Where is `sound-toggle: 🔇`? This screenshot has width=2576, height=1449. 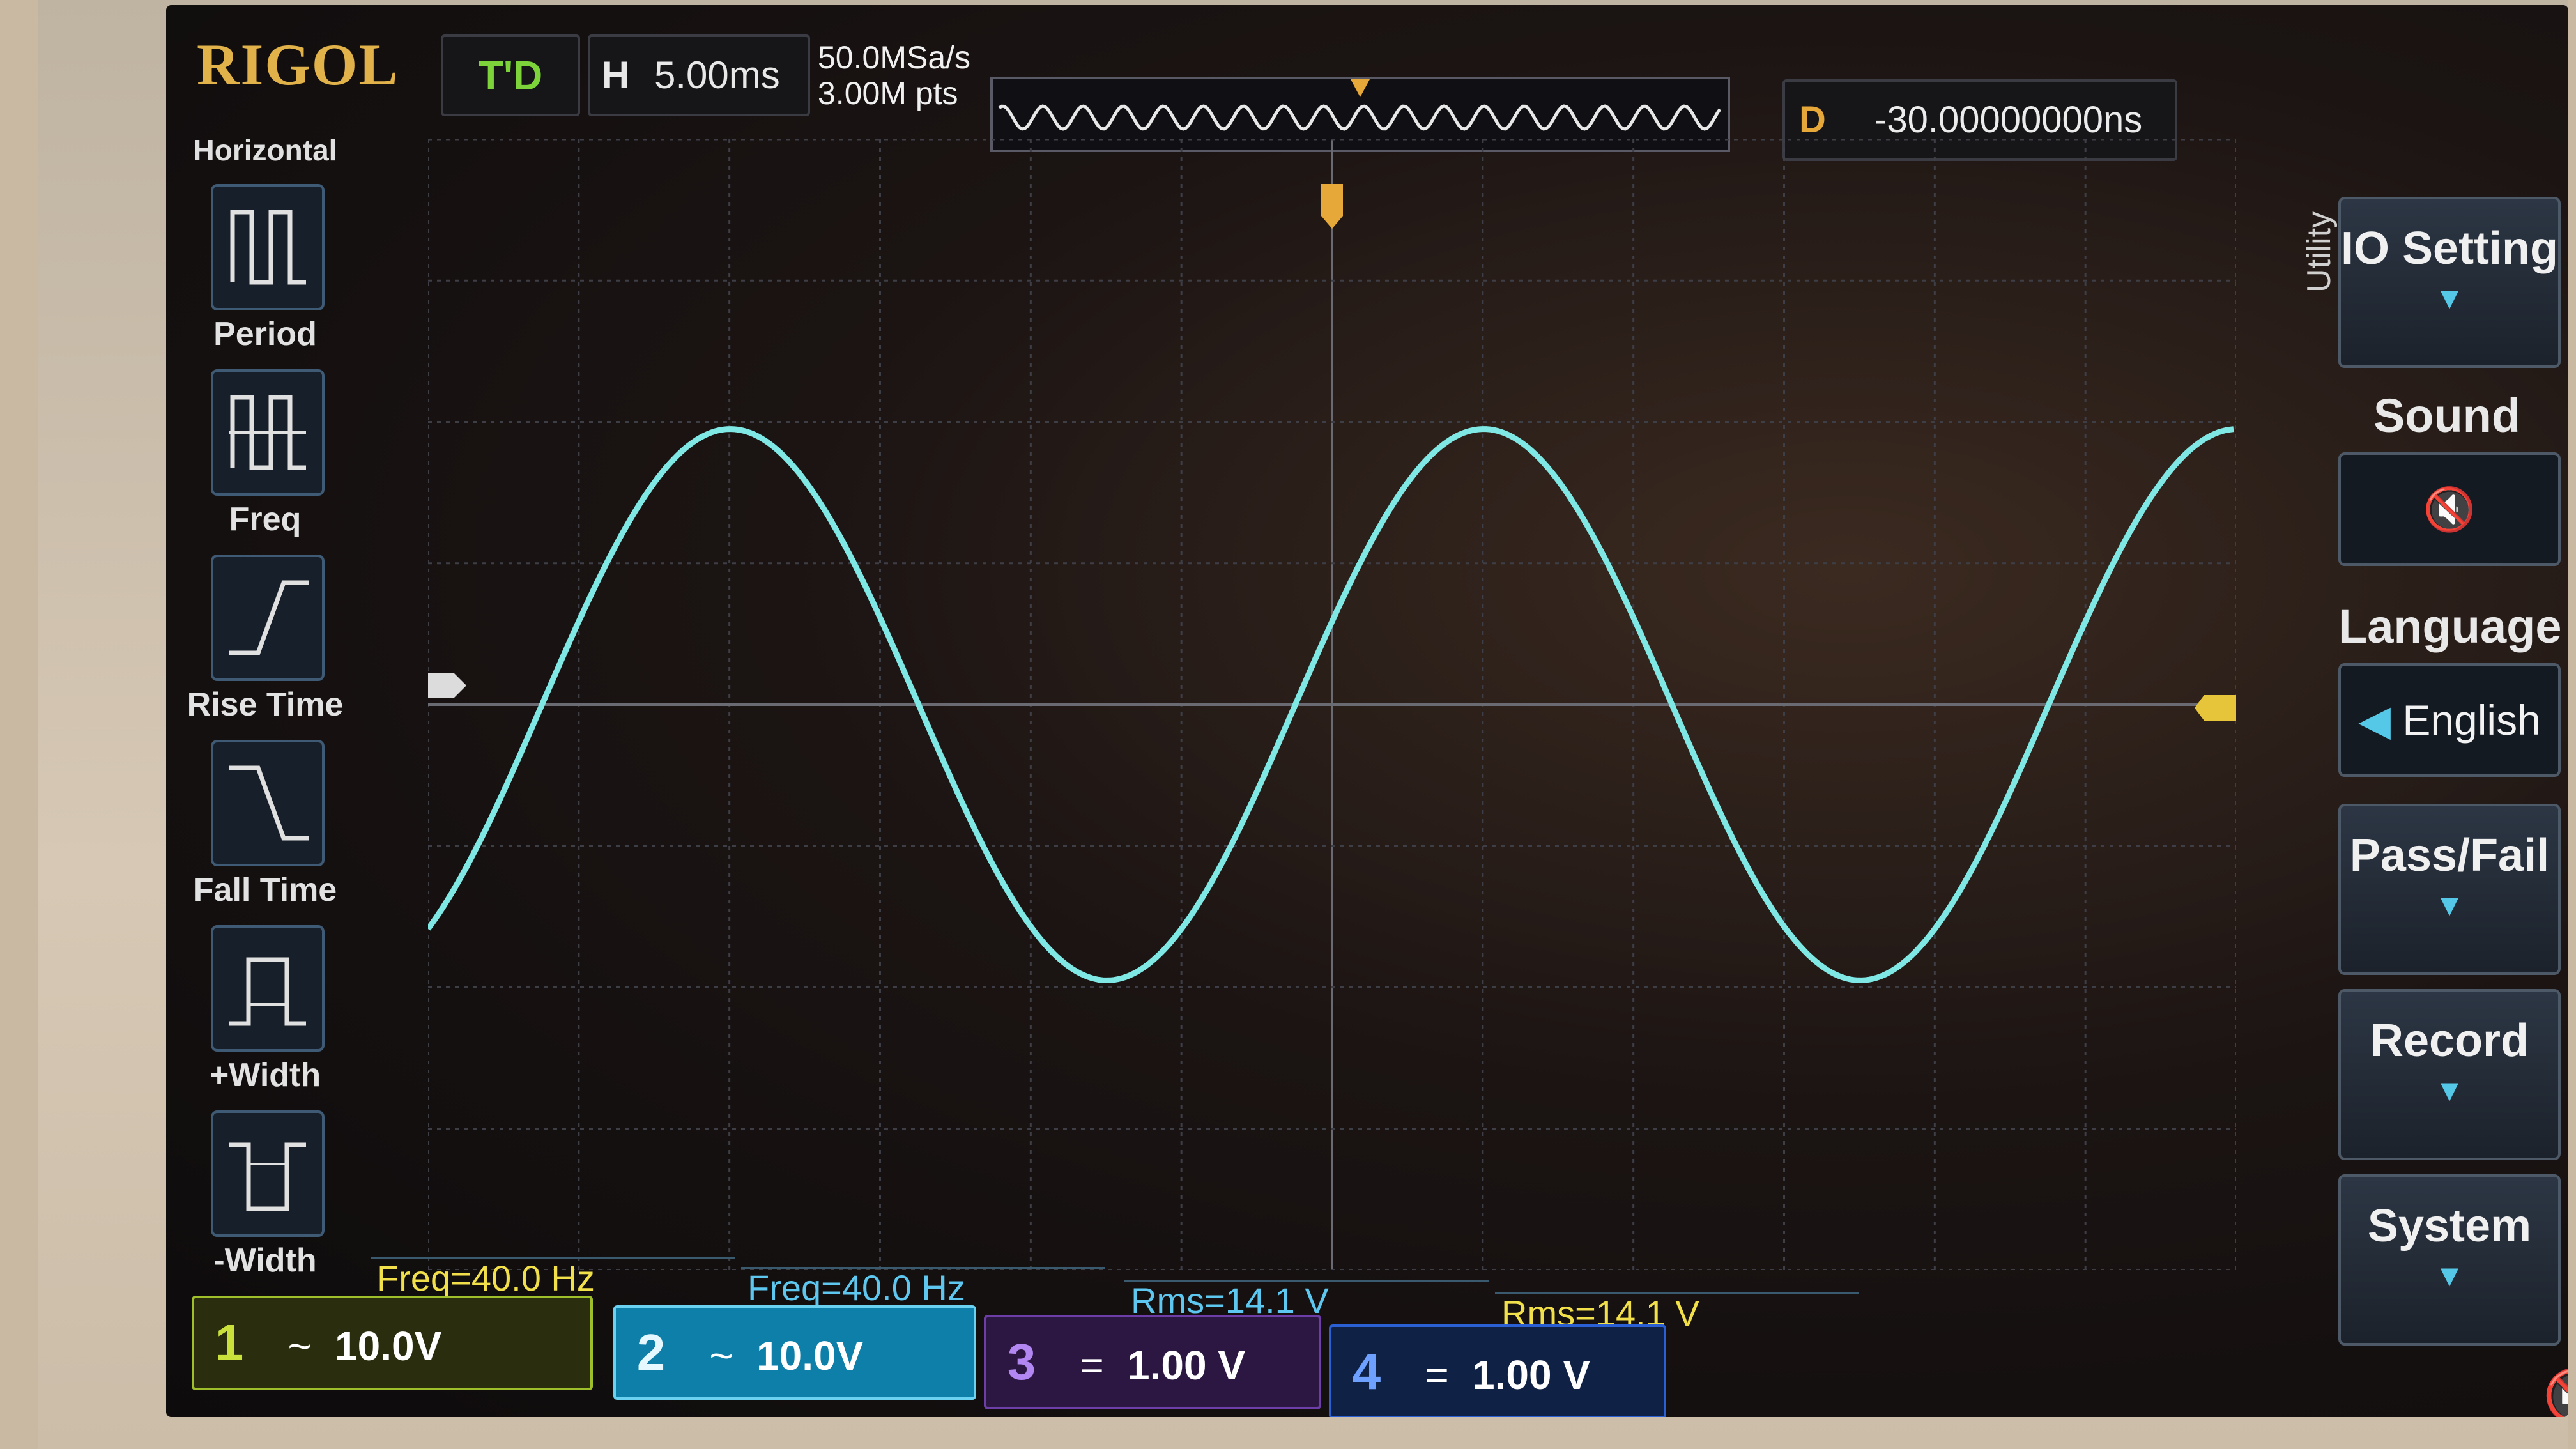 sound-toggle: 🔇 is located at coordinates (2449, 509).